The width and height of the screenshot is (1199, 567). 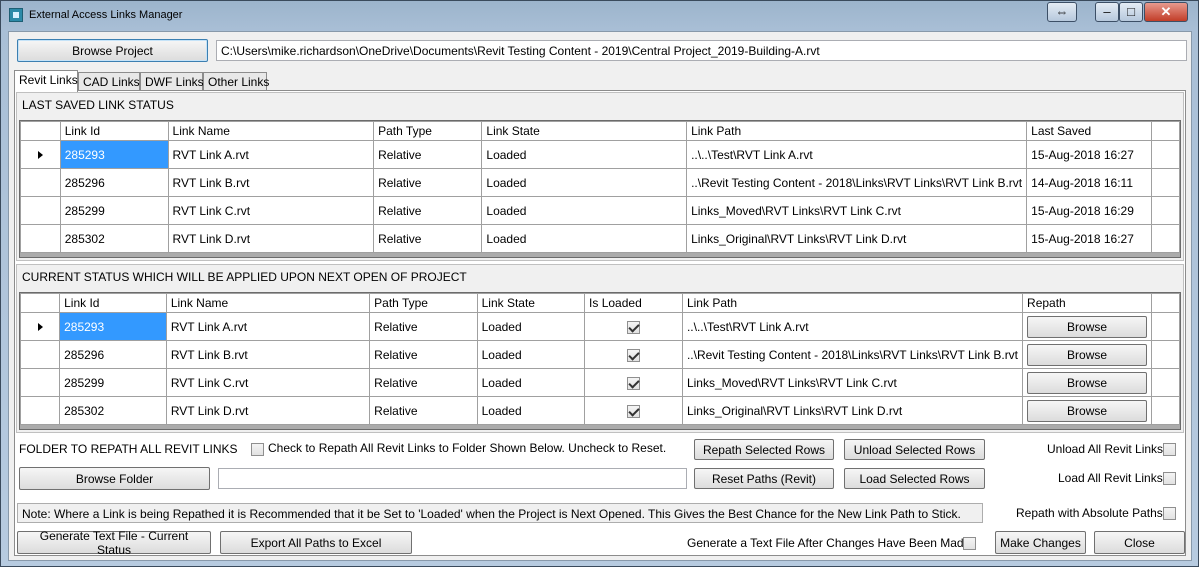 I want to click on column-header: Path Type, so click(x=423, y=303).